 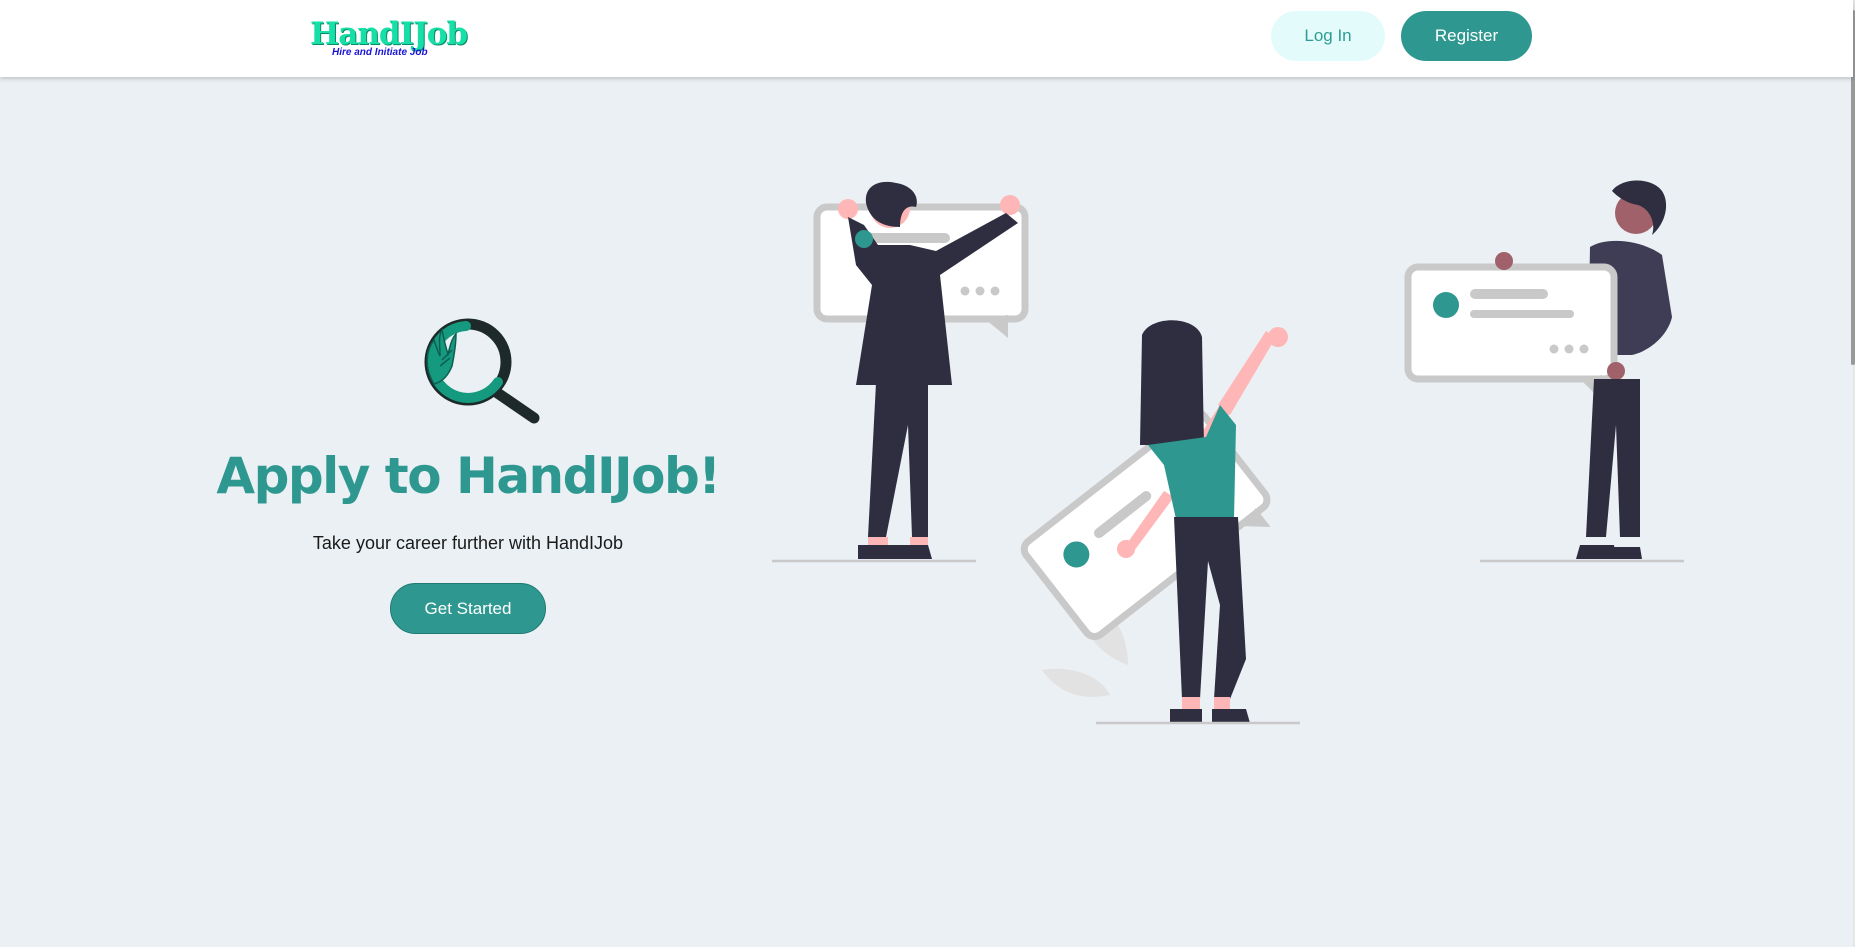 I want to click on hero-subtitle: Take your career further with HandIJob, so click(x=468, y=543).